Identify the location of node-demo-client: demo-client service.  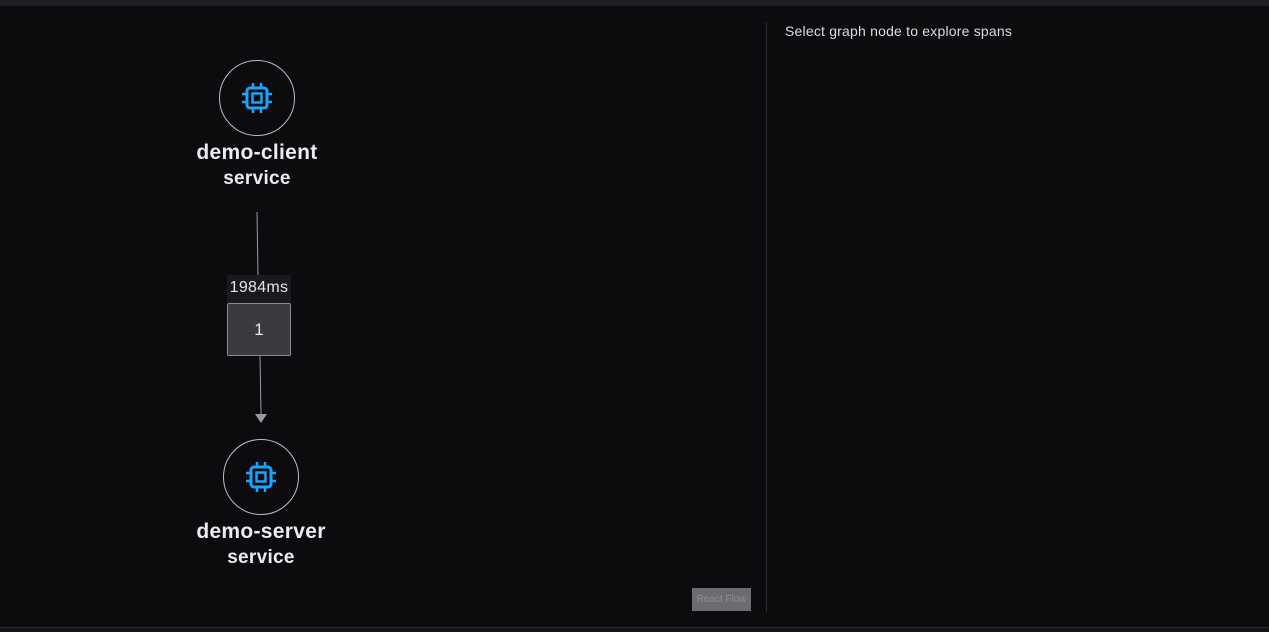
(257, 126).